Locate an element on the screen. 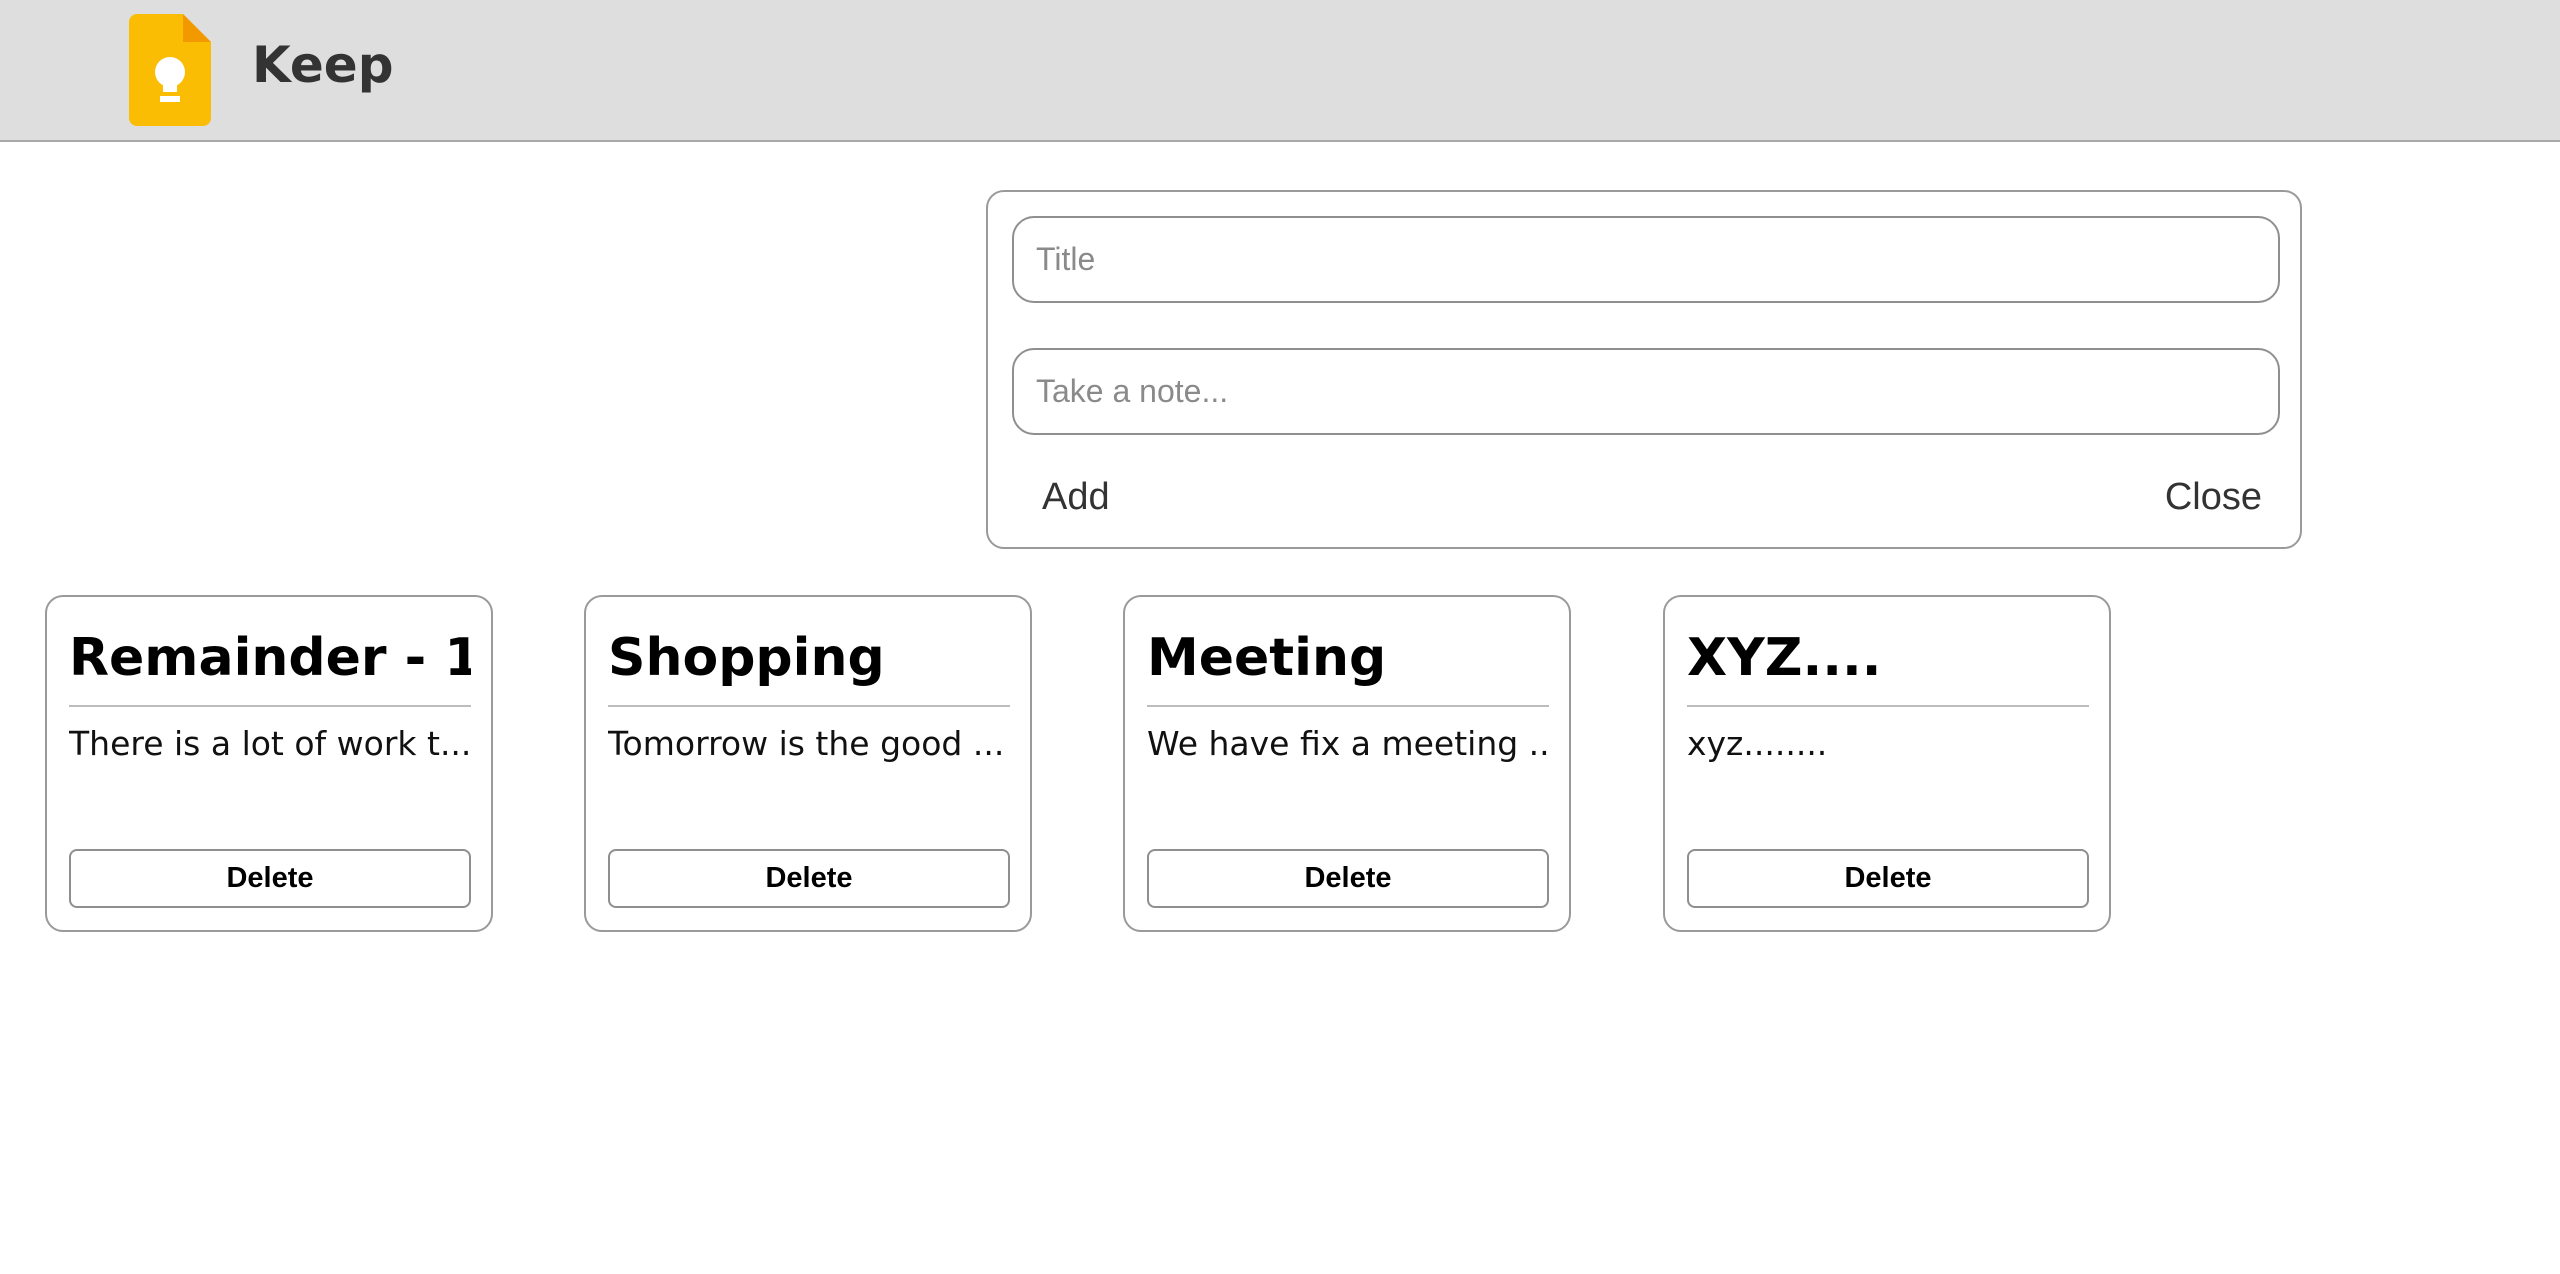  keep-lightbulb-icon is located at coordinates (170, 70).